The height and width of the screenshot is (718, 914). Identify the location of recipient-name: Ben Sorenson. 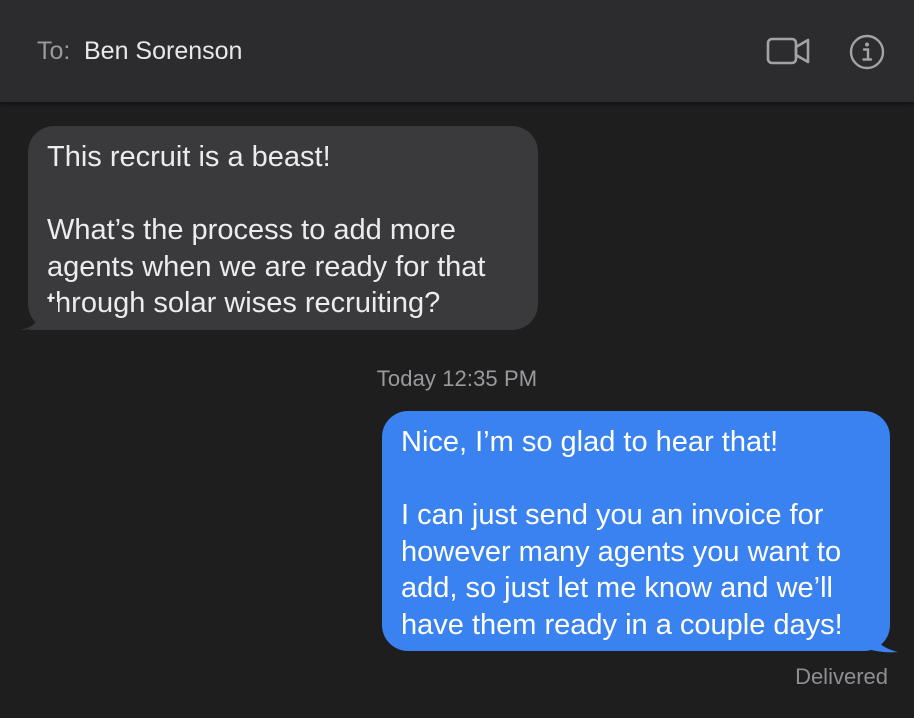
(163, 51).